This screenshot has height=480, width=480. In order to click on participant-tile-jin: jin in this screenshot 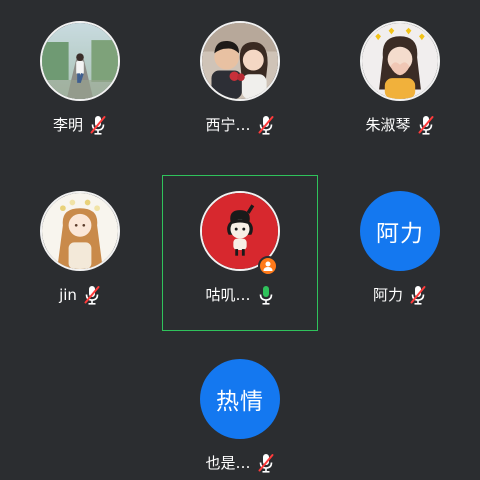, I will do `click(80, 250)`.